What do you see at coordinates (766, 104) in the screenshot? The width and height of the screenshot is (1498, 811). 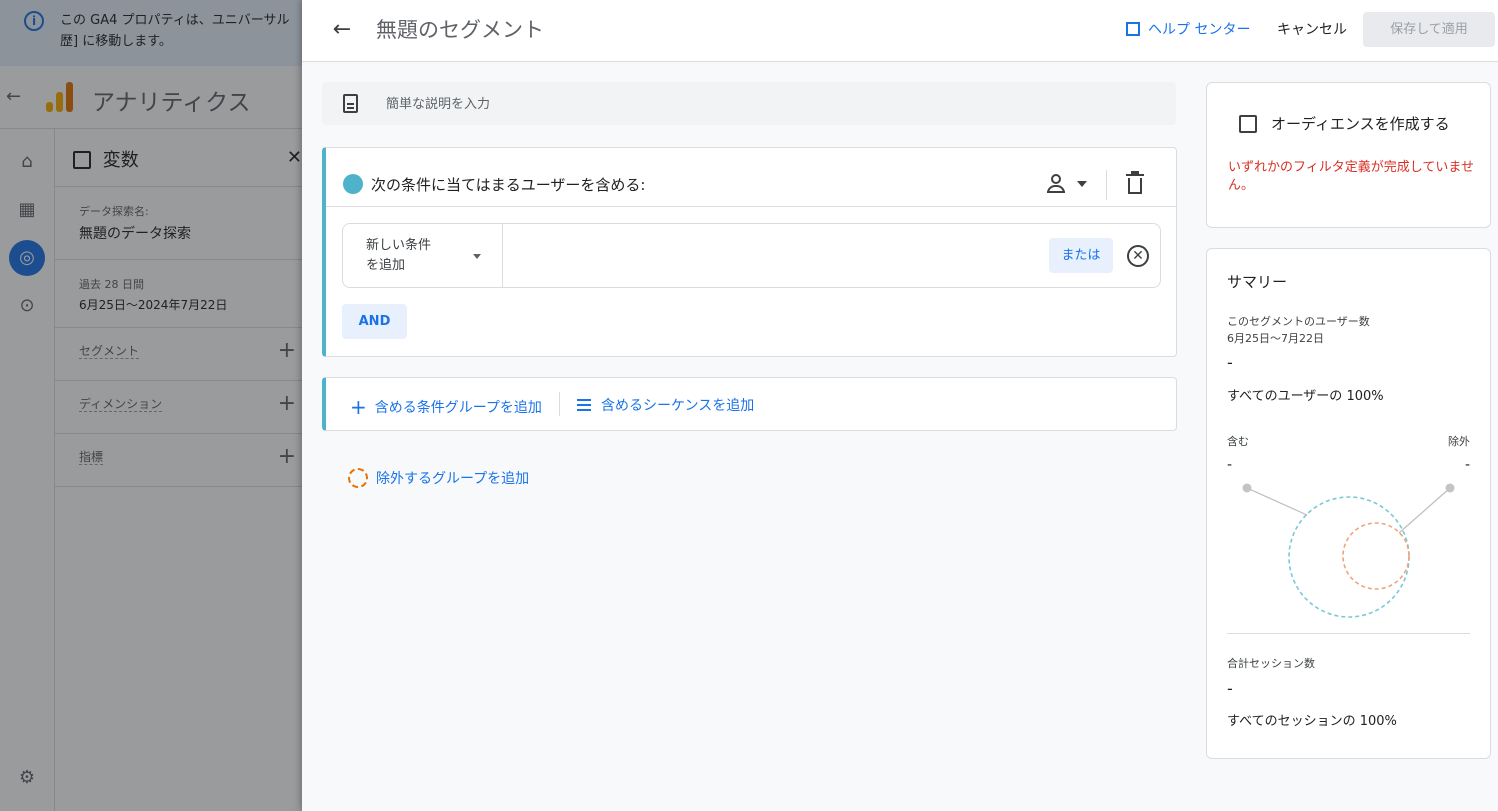 I see `description-input` at bounding box center [766, 104].